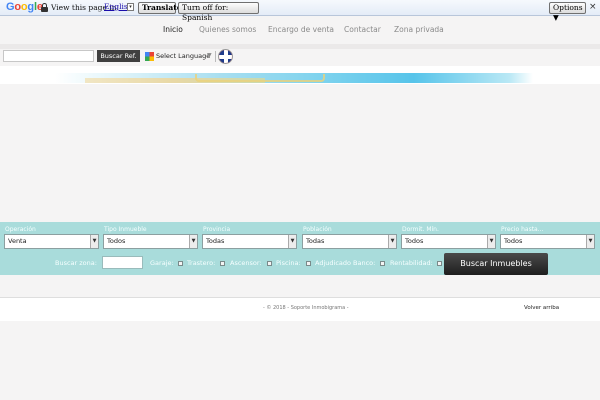 This screenshot has height=400, width=600. Describe the element at coordinates (76, 263) in the screenshot. I see `zone-search-label: Buscar zona:` at that location.